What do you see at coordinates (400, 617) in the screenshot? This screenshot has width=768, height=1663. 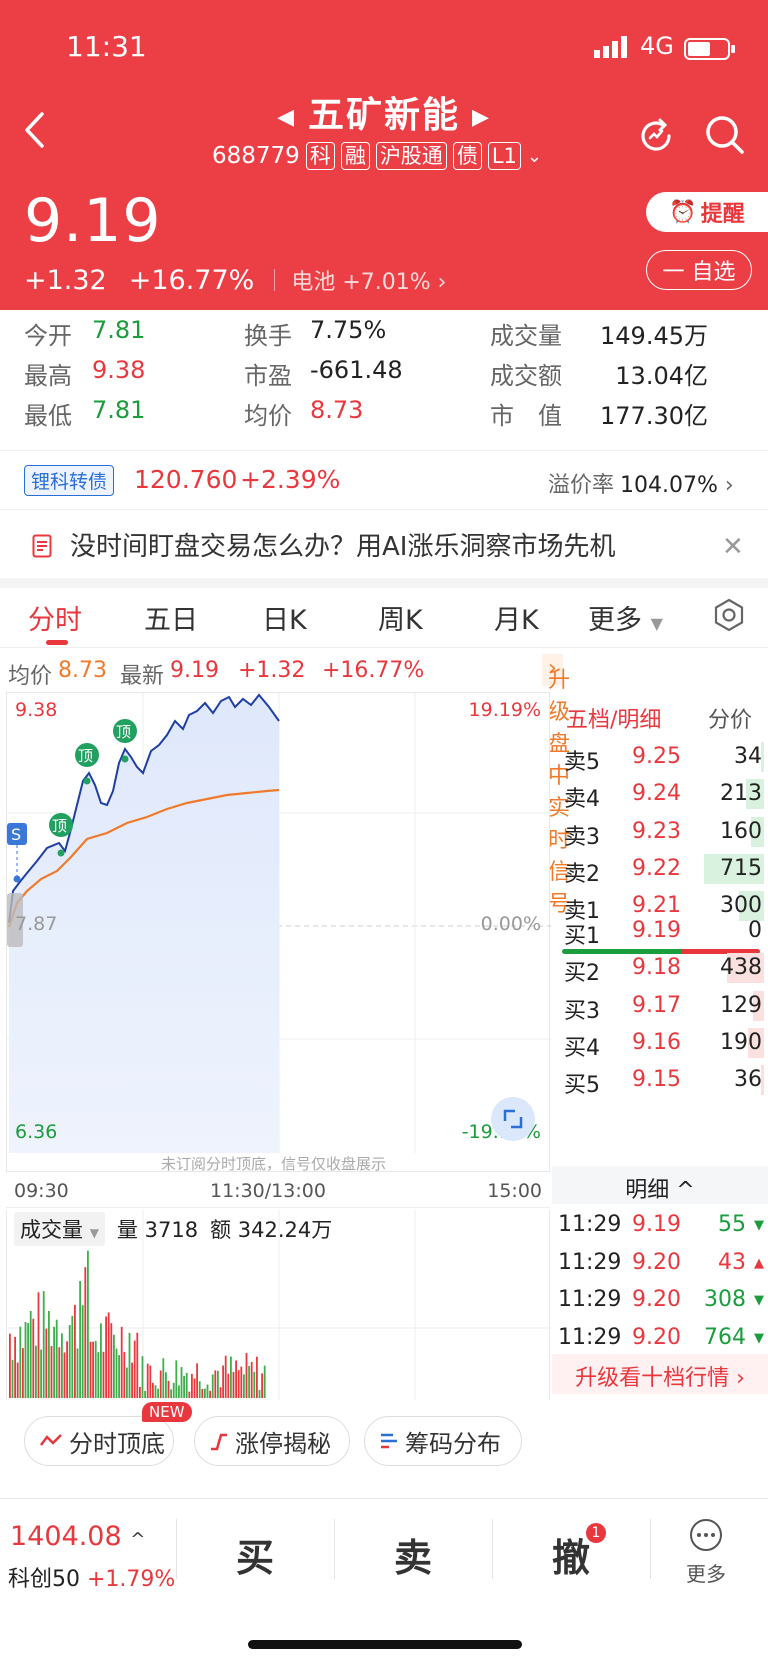 I see `tab-weekly-k: 周K` at bounding box center [400, 617].